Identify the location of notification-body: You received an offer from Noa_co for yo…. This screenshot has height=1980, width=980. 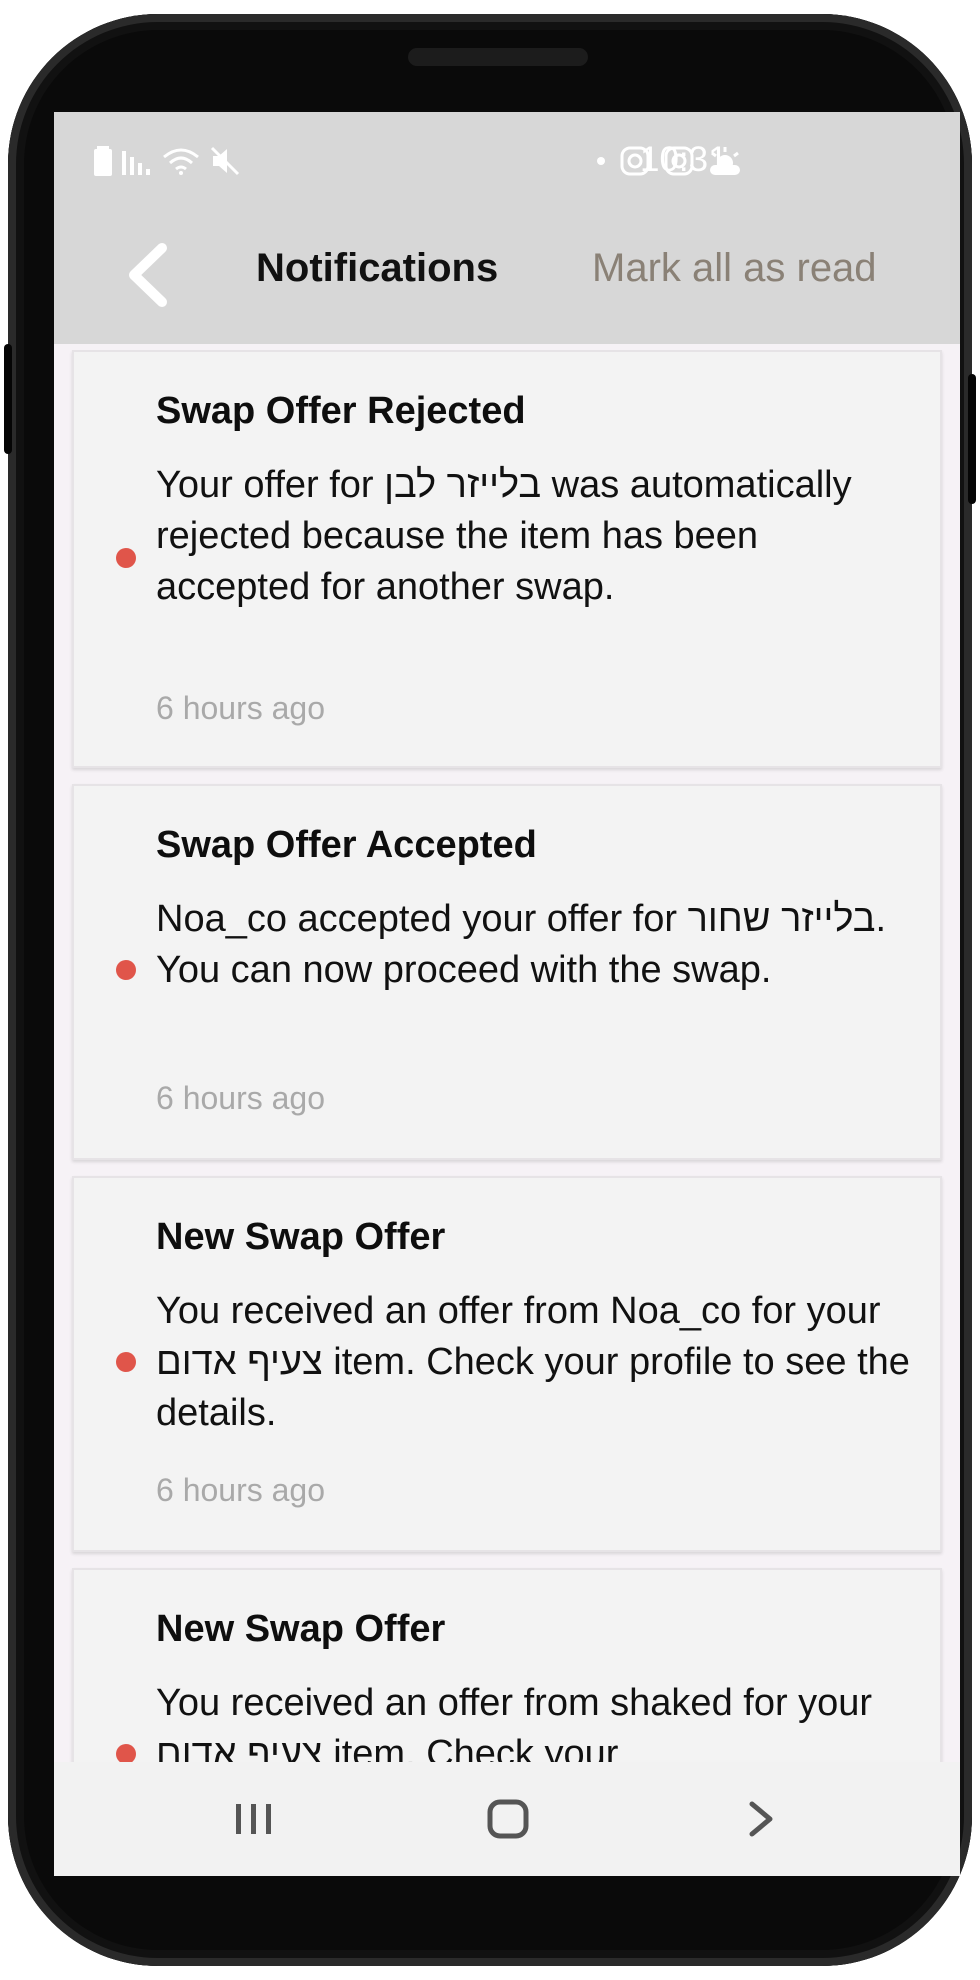
(533, 1362).